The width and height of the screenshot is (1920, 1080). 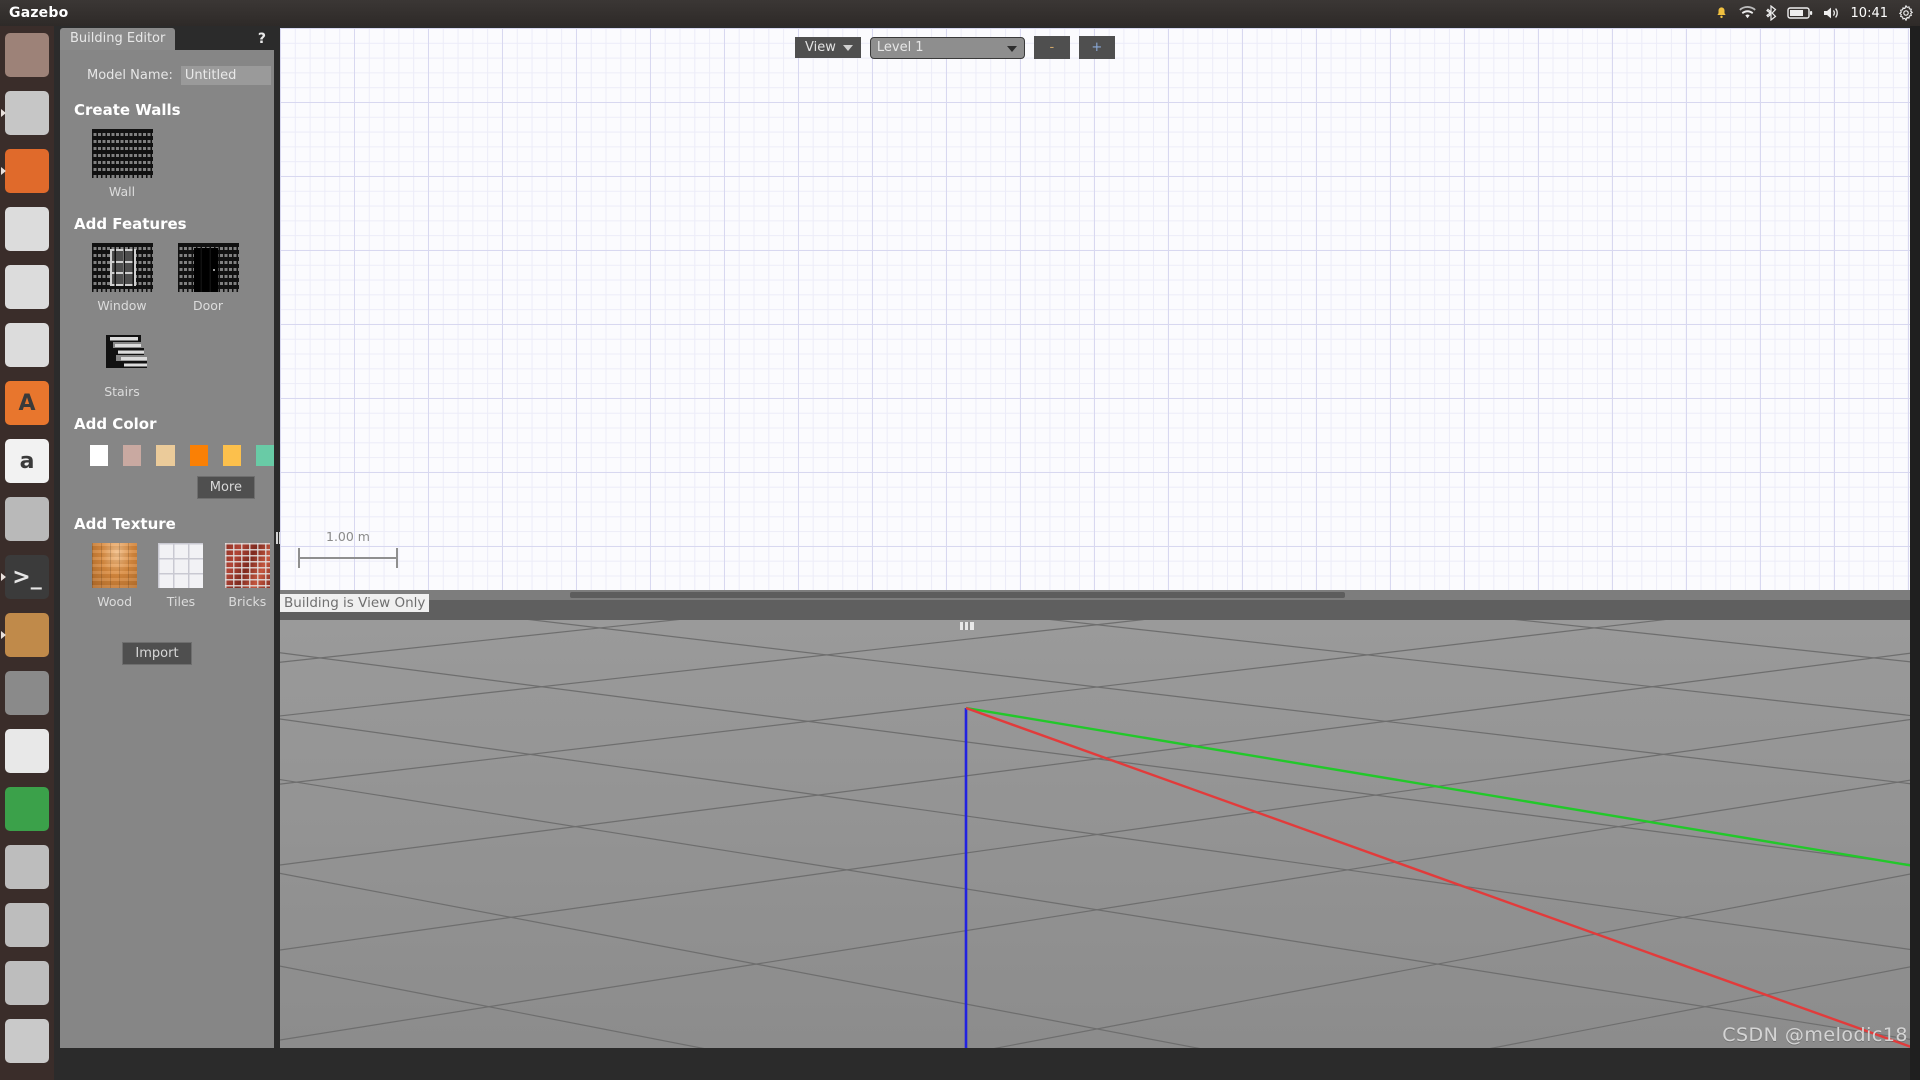 I want to click on gazebo-bottom-bar, so click(x=987, y=1064).